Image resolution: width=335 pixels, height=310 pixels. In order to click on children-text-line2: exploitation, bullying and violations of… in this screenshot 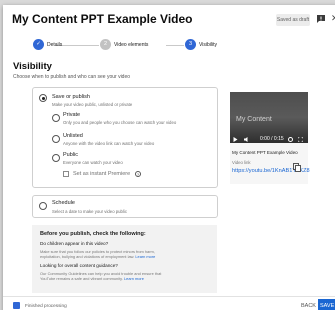, I will do `click(97, 256)`.